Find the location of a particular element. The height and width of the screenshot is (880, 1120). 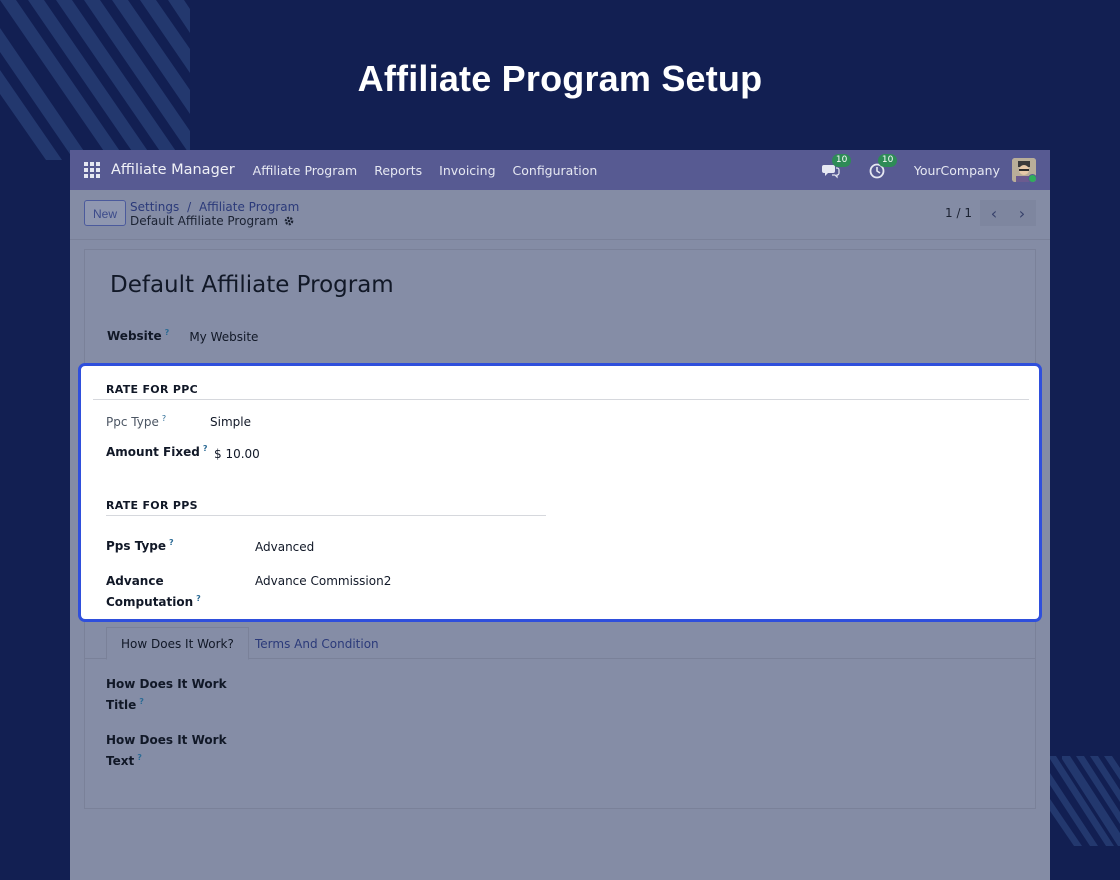

chevron-right-icon: › is located at coordinates (1022, 213).